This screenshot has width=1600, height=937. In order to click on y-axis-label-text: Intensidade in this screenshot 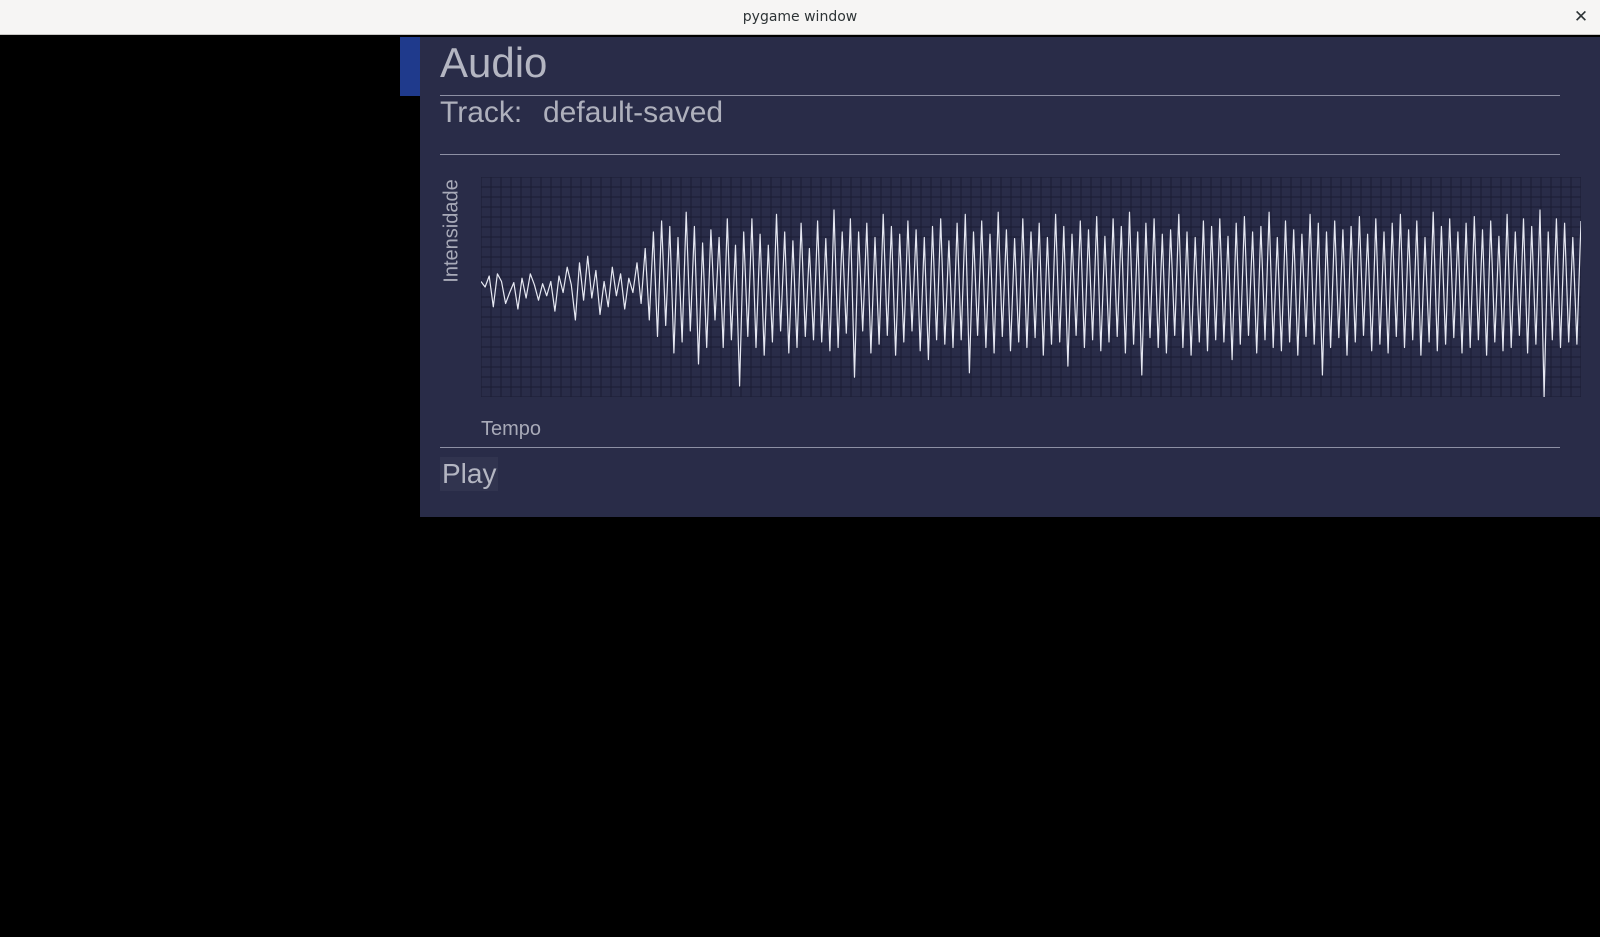, I will do `click(451, 231)`.